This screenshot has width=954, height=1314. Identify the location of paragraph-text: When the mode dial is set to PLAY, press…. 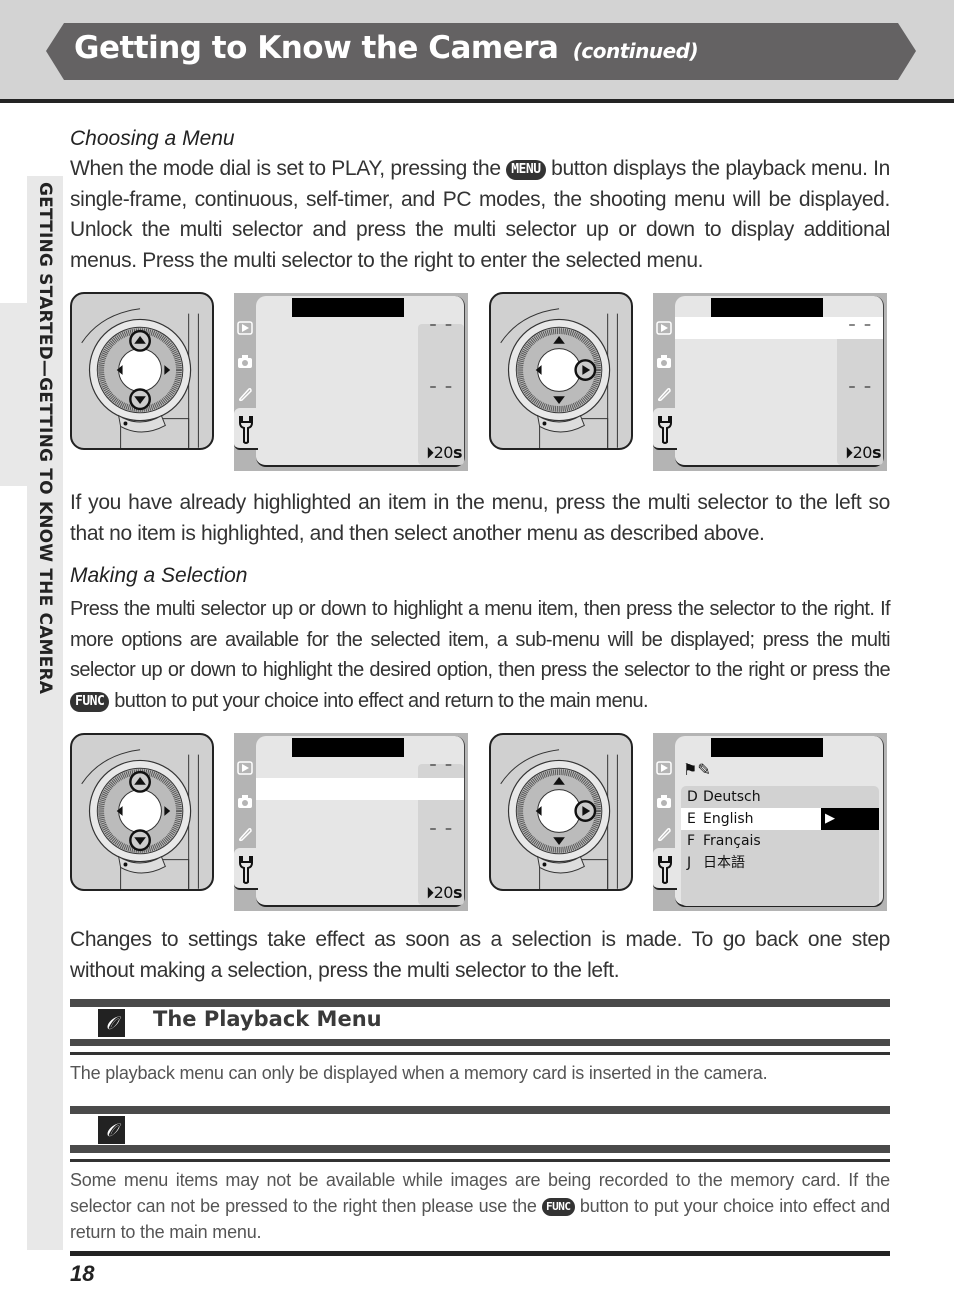
(288, 168).